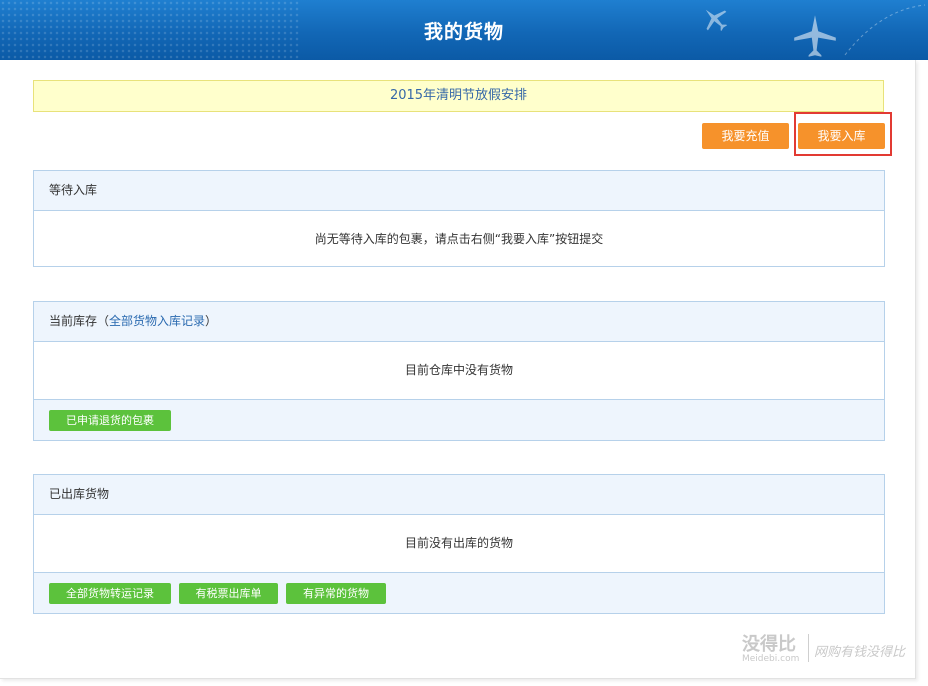  What do you see at coordinates (771, 659) in the screenshot?
I see `watermark-domain: Meidebi.com` at bounding box center [771, 659].